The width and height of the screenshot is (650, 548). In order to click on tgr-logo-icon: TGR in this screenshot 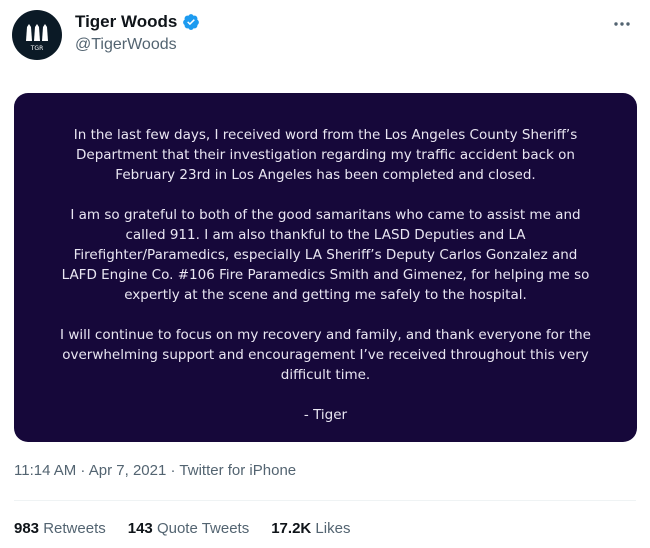, I will do `click(37, 38)`.